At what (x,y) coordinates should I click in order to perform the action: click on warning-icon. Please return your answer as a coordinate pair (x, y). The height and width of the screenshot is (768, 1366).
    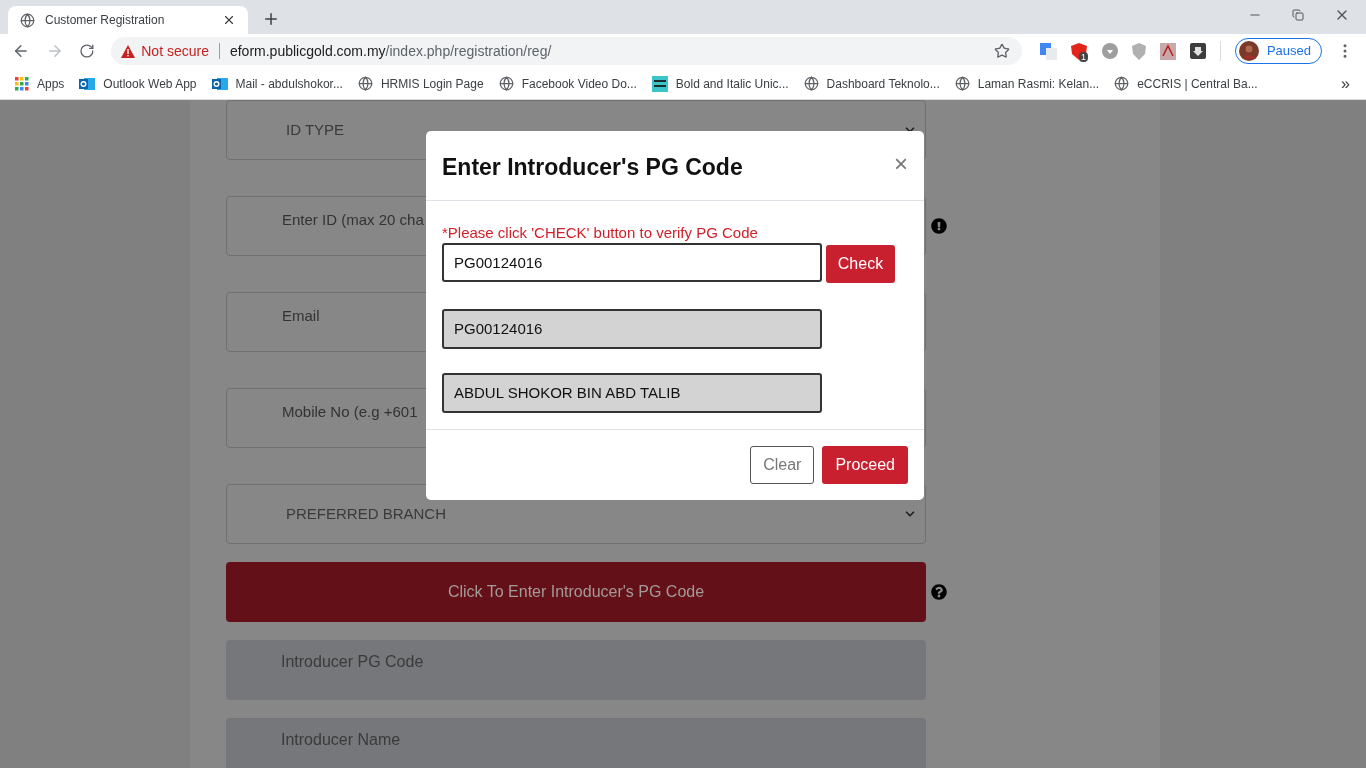
    Looking at the image, I should click on (128, 51).